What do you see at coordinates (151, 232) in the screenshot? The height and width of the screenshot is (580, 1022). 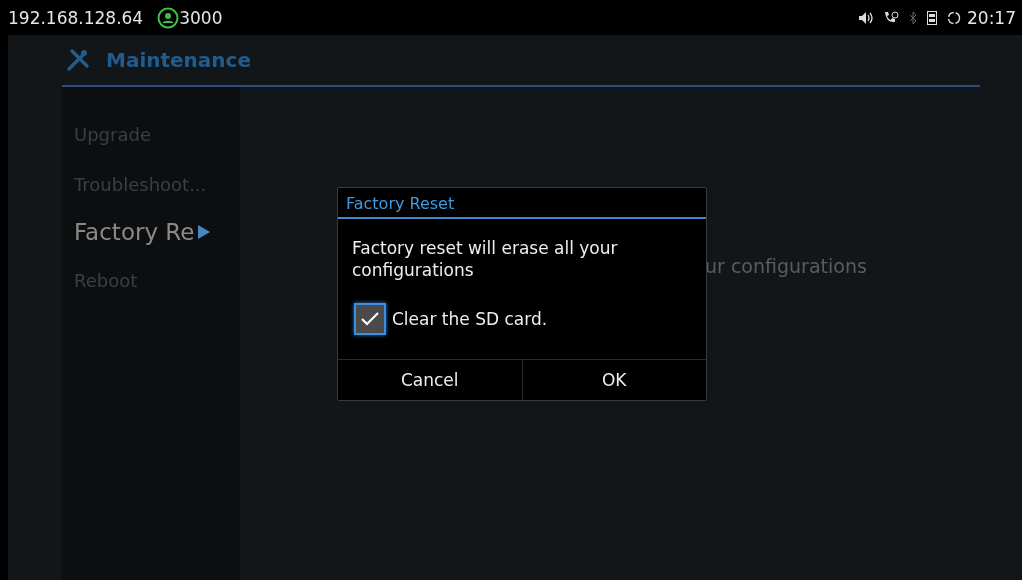 I see `menu-item: Factory Re` at bounding box center [151, 232].